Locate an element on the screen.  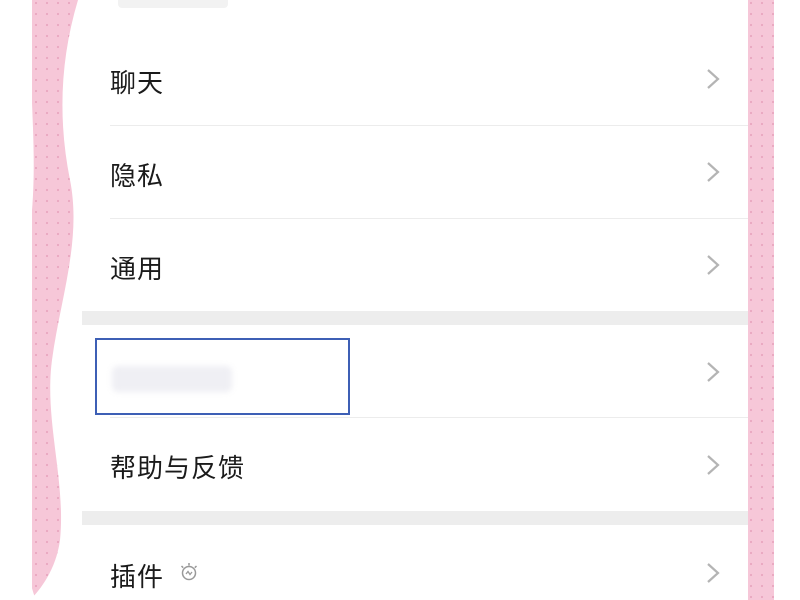
selection-highlight-box is located at coordinates (222, 376).